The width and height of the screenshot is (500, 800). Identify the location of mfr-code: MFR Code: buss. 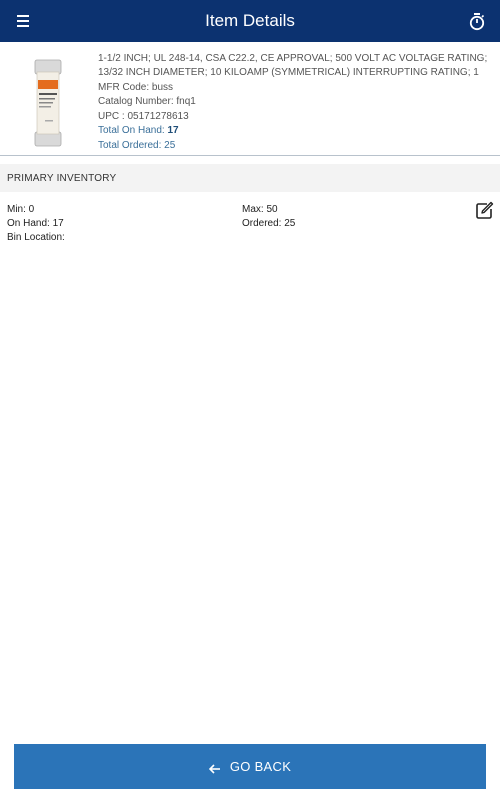
(136, 87).